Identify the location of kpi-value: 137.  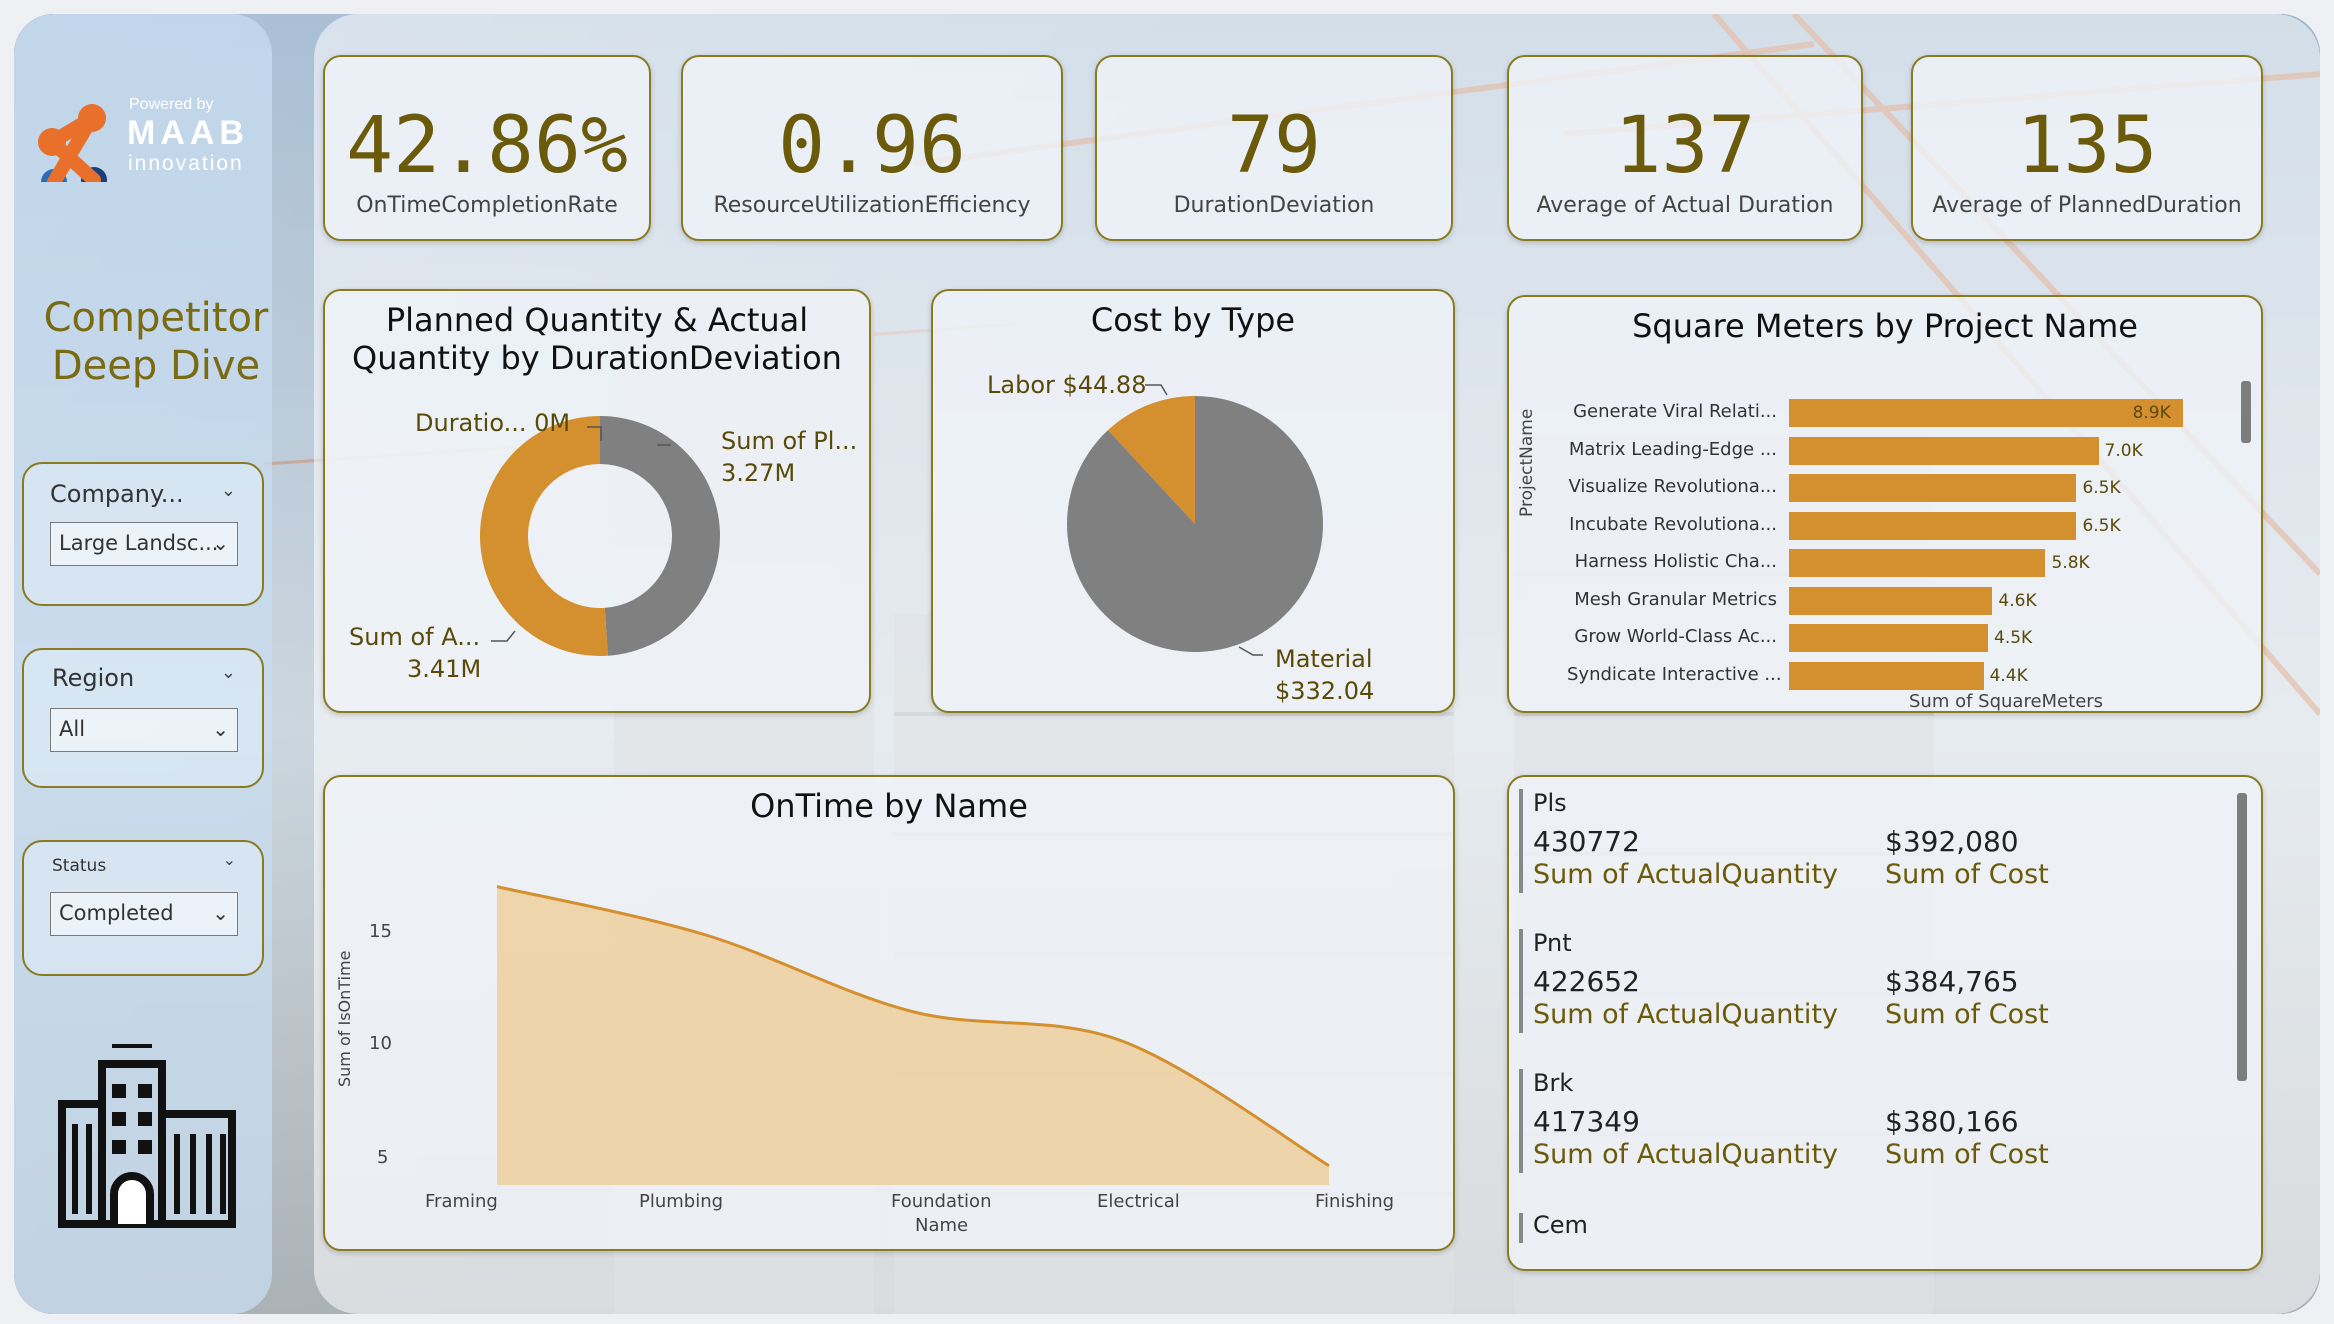
(1685, 146).